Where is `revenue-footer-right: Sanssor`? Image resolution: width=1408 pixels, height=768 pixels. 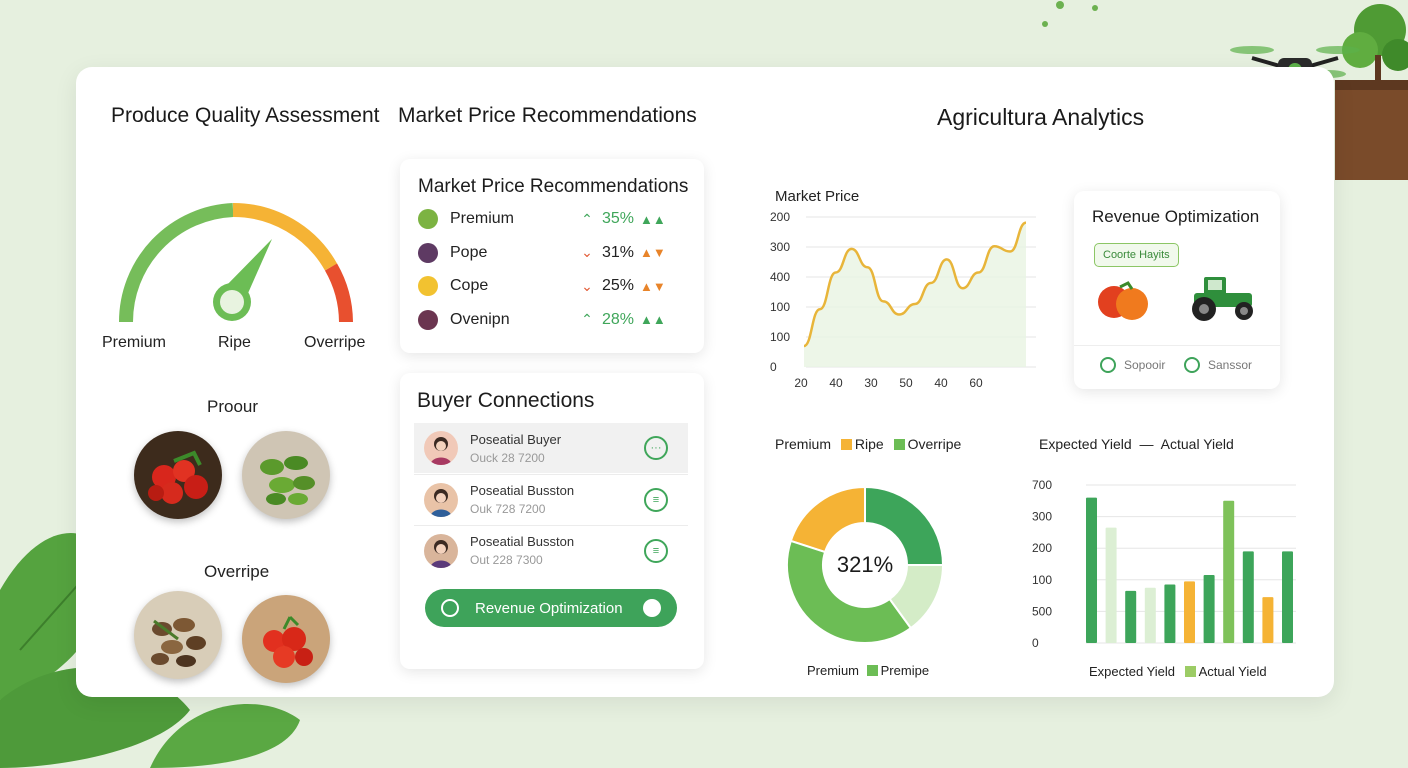 revenue-footer-right: Sanssor is located at coordinates (1230, 365).